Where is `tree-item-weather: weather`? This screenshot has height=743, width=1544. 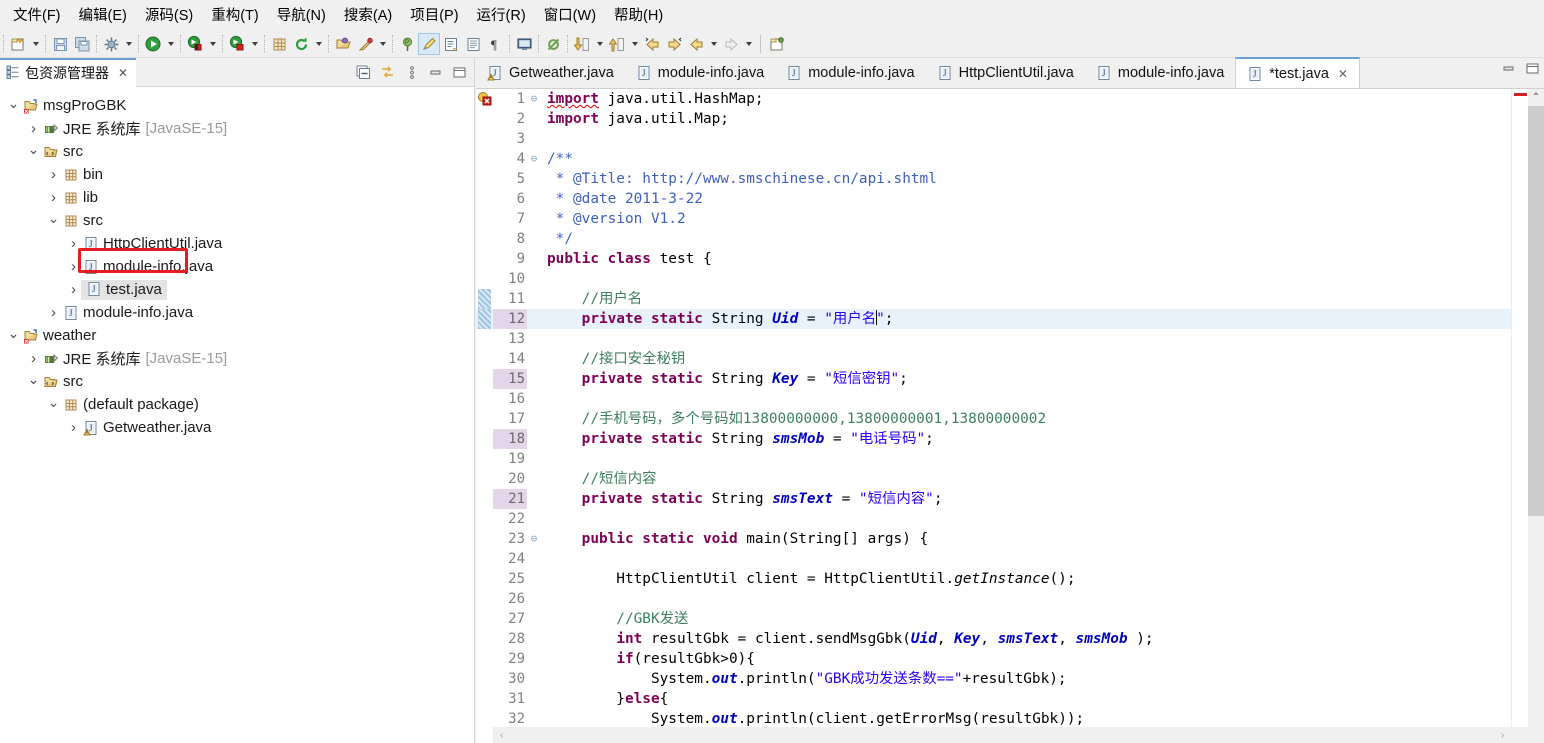
tree-item-weather: weather is located at coordinates (237, 335).